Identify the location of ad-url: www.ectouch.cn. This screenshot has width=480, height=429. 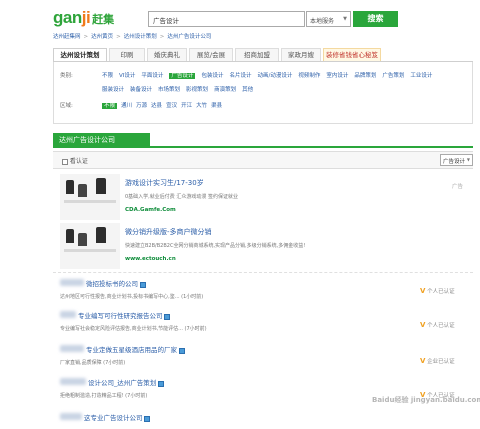
(150, 259).